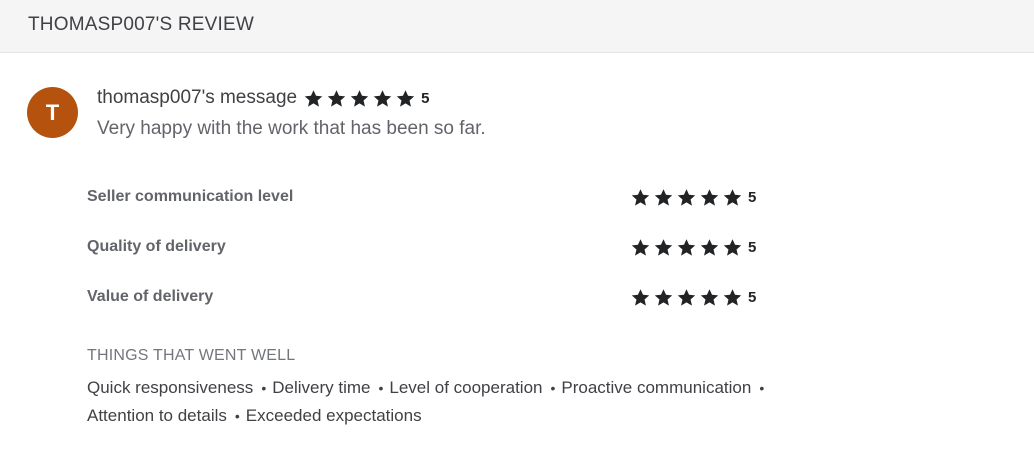  What do you see at coordinates (517, 26) in the screenshot?
I see `review-header: THOMASP007'S REVIEW` at bounding box center [517, 26].